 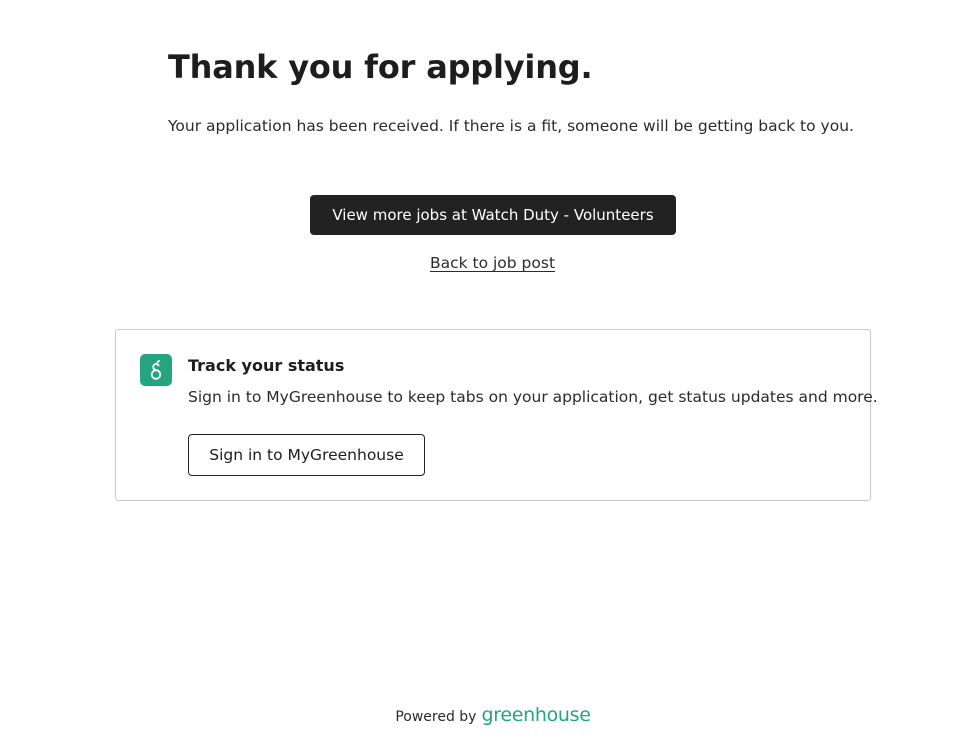 I want to click on greenhouse-g-glyph, so click(x=156, y=369).